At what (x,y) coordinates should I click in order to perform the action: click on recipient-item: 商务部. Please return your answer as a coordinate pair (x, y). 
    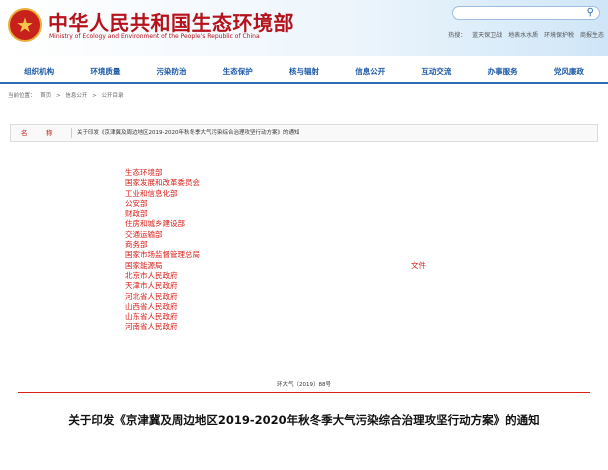
    Looking at the image, I should click on (136, 245).